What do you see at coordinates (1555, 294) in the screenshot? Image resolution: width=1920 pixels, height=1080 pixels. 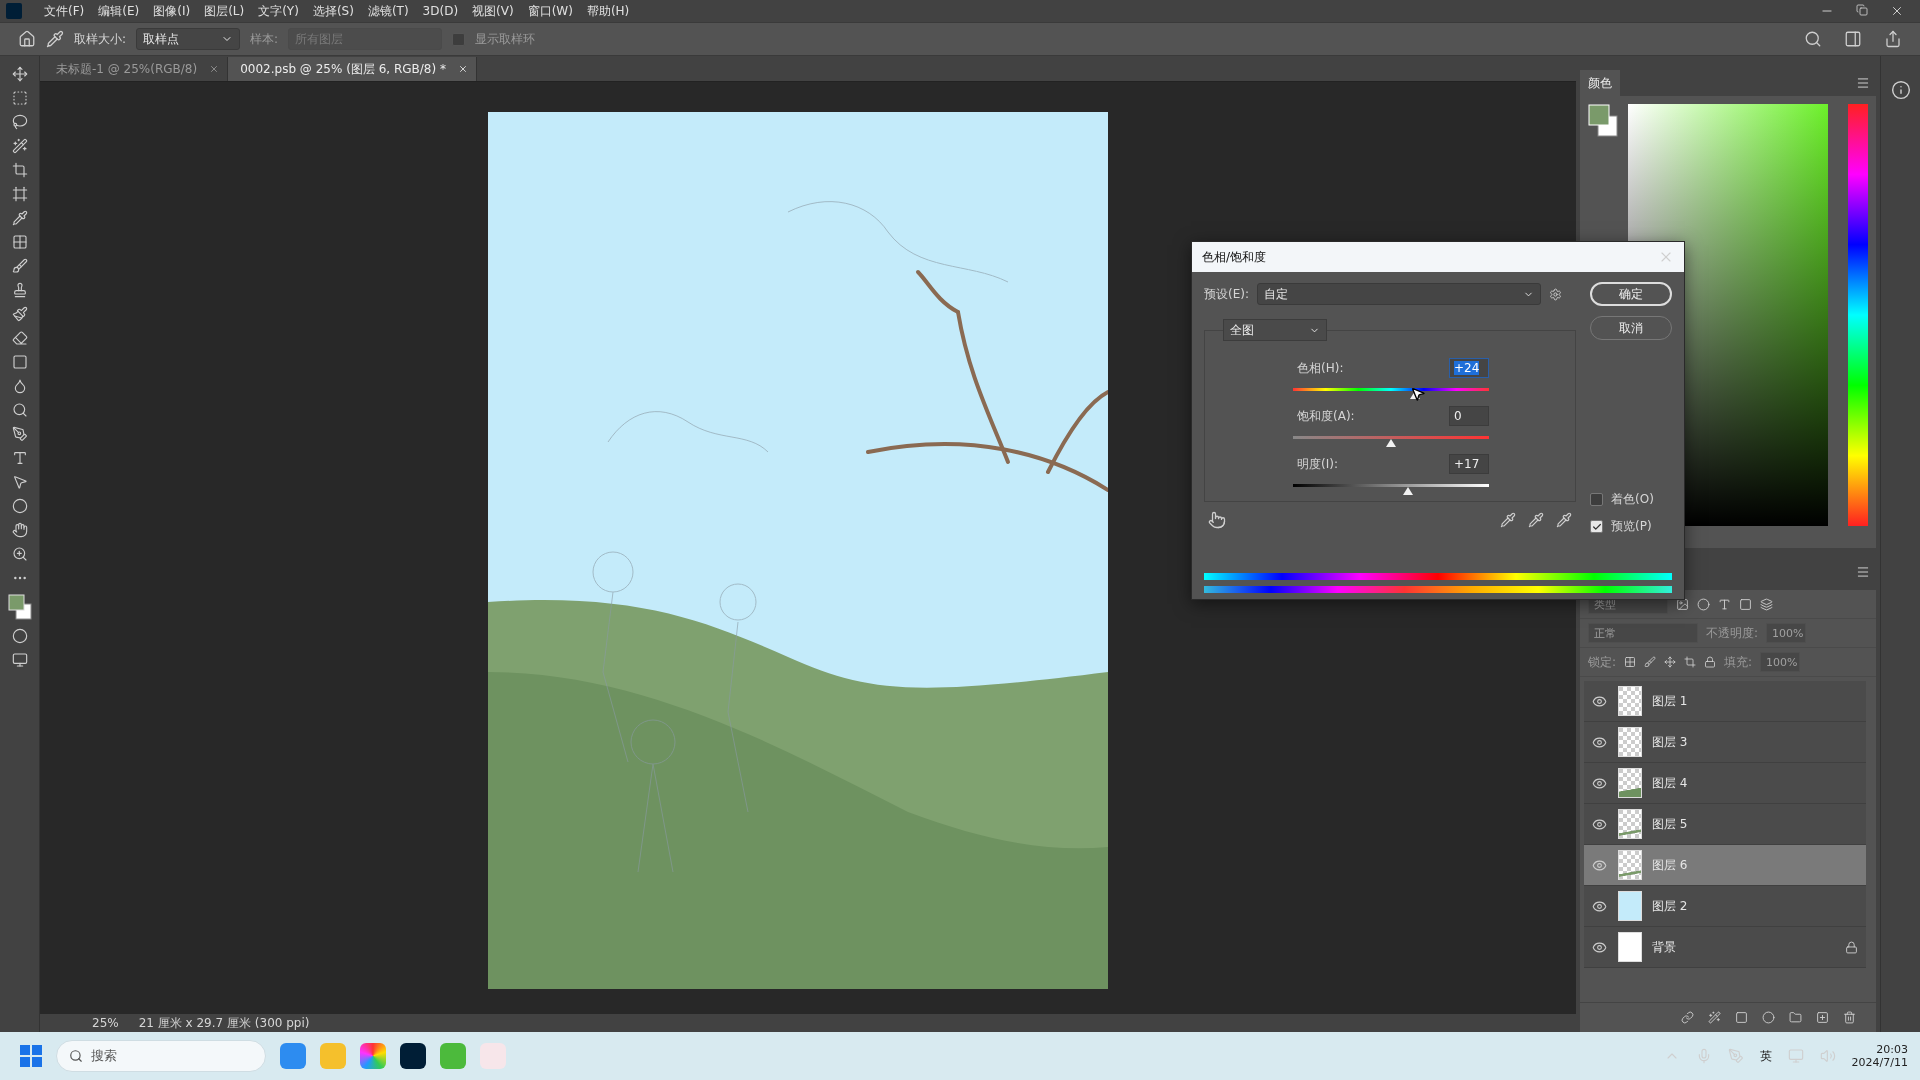 I see `settings-icon` at bounding box center [1555, 294].